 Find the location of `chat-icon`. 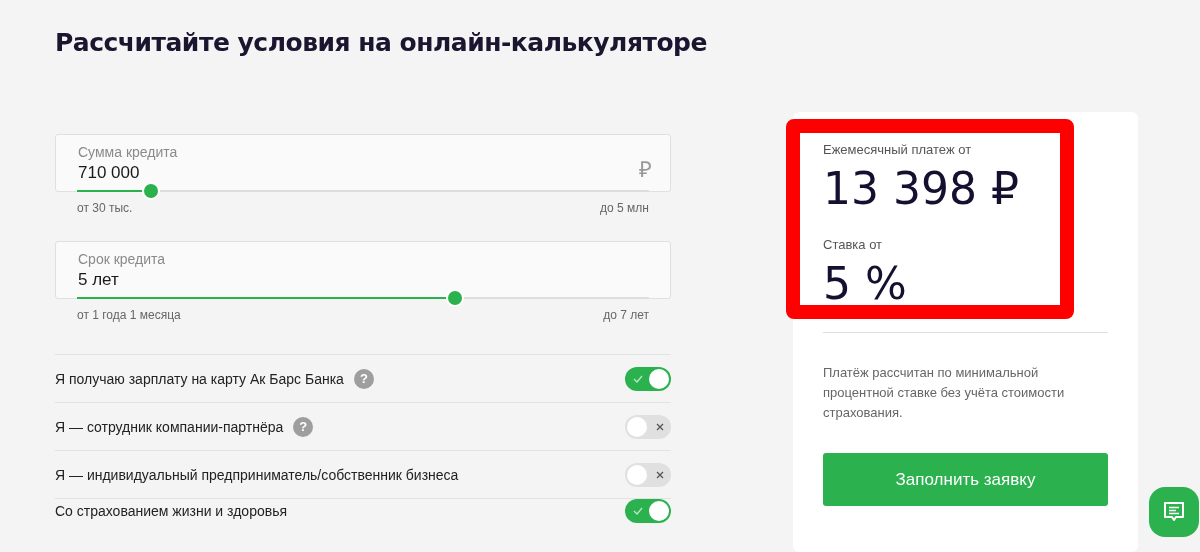

chat-icon is located at coordinates (1174, 512).